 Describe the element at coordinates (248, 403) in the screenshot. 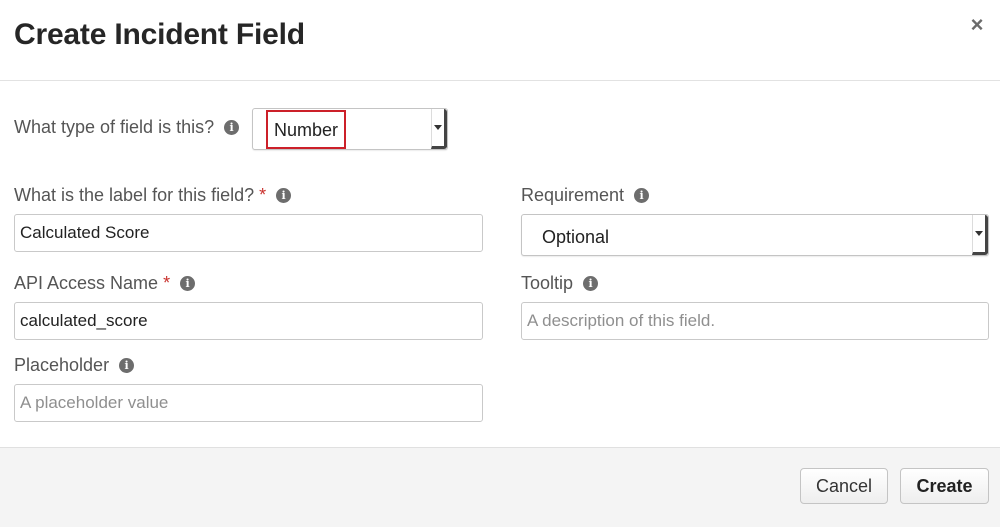

I see `placeholder-input` at that location.